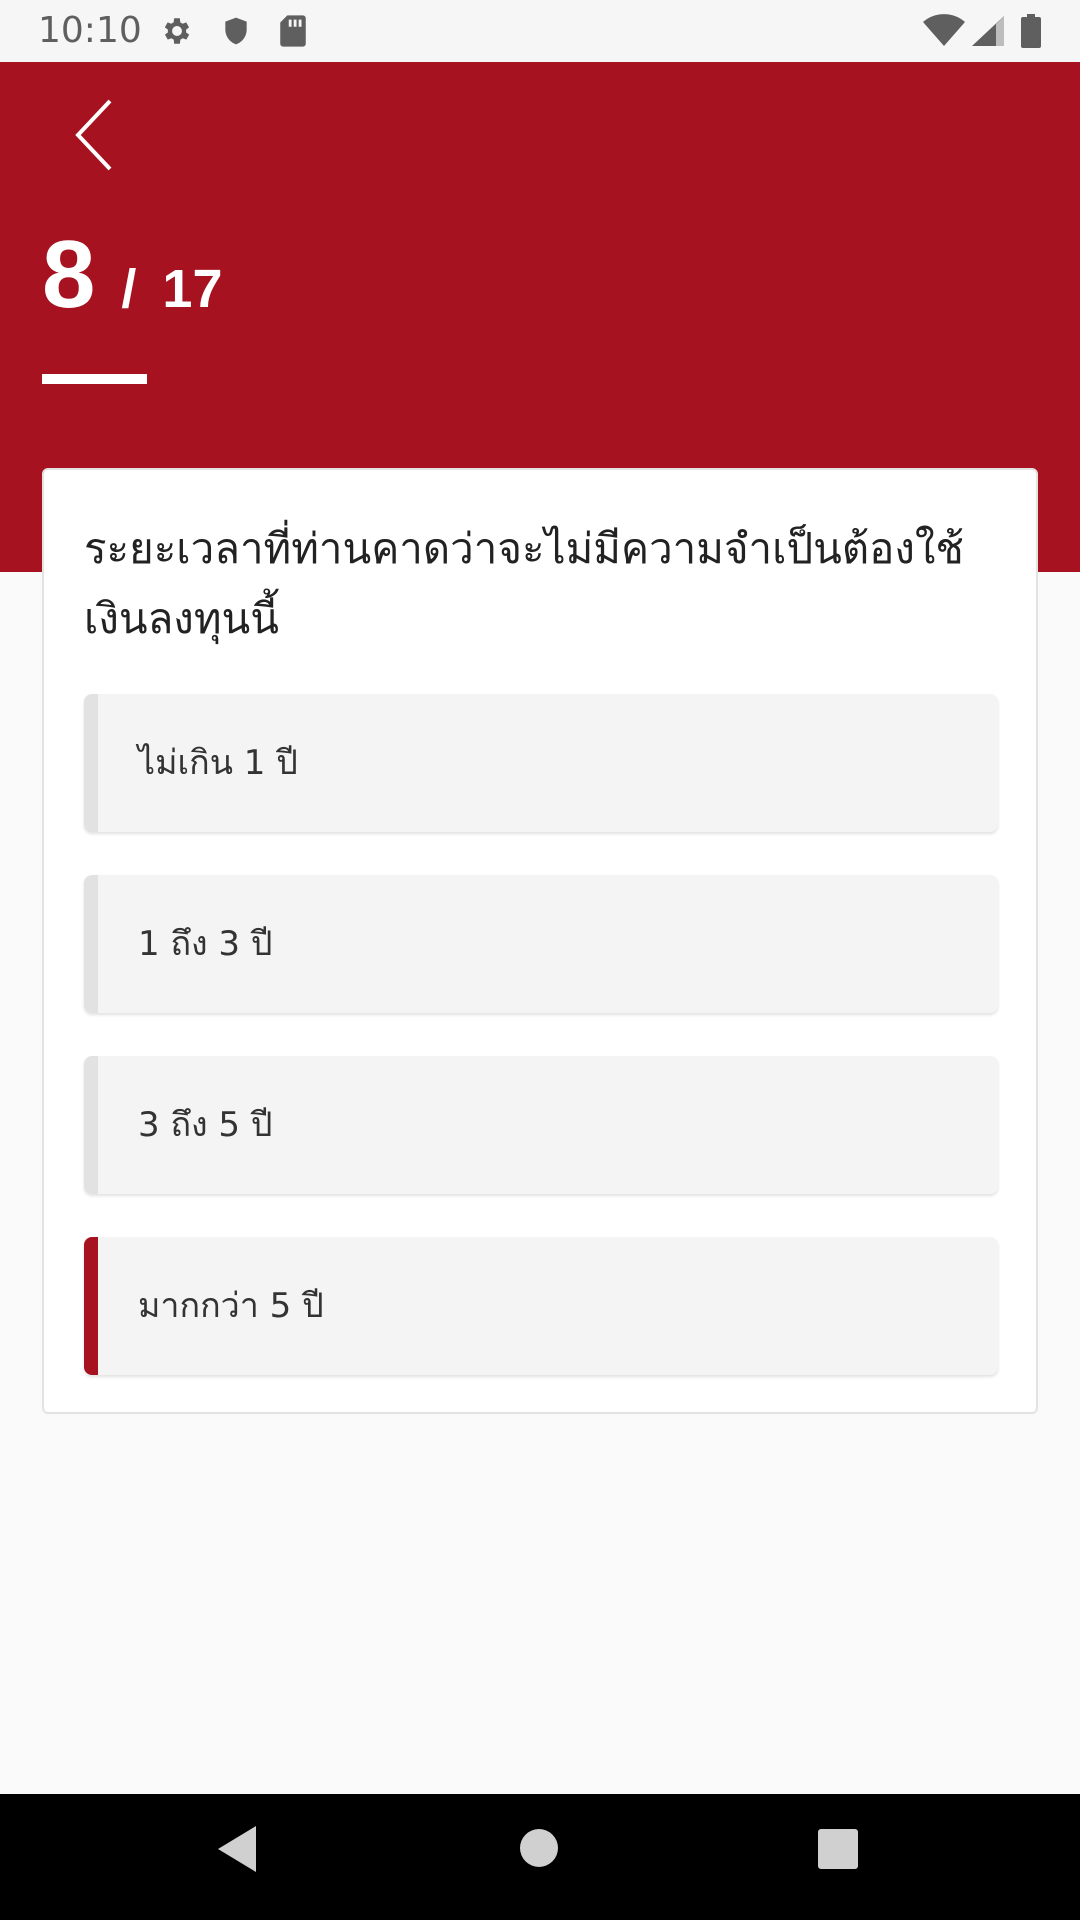 Image resolution: width=1080 pixels, height=1920 pixels. What do you see at coordinates (838, 1851) in the screenshot?
I see `recents-square-icon` at bounding box center [838, 1851].